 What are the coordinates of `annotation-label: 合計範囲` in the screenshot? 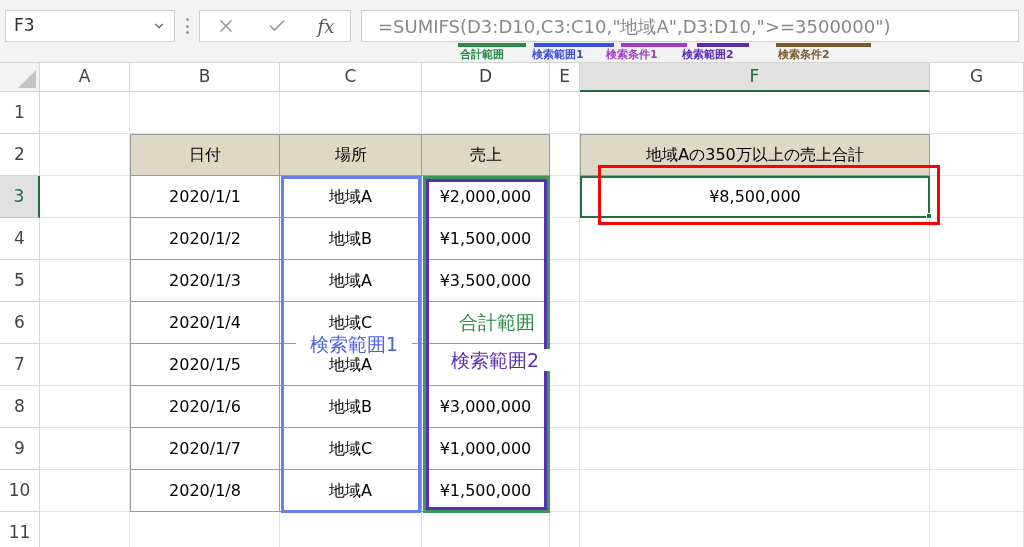 It's located at (482, 55).